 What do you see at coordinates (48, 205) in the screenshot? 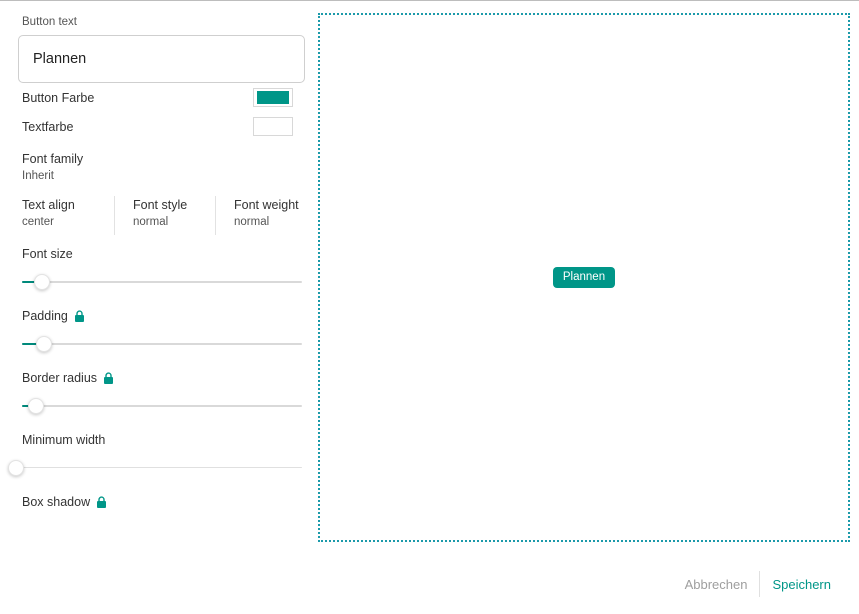
I see `text-align-label: Text align` at bounding box center [48, 205].